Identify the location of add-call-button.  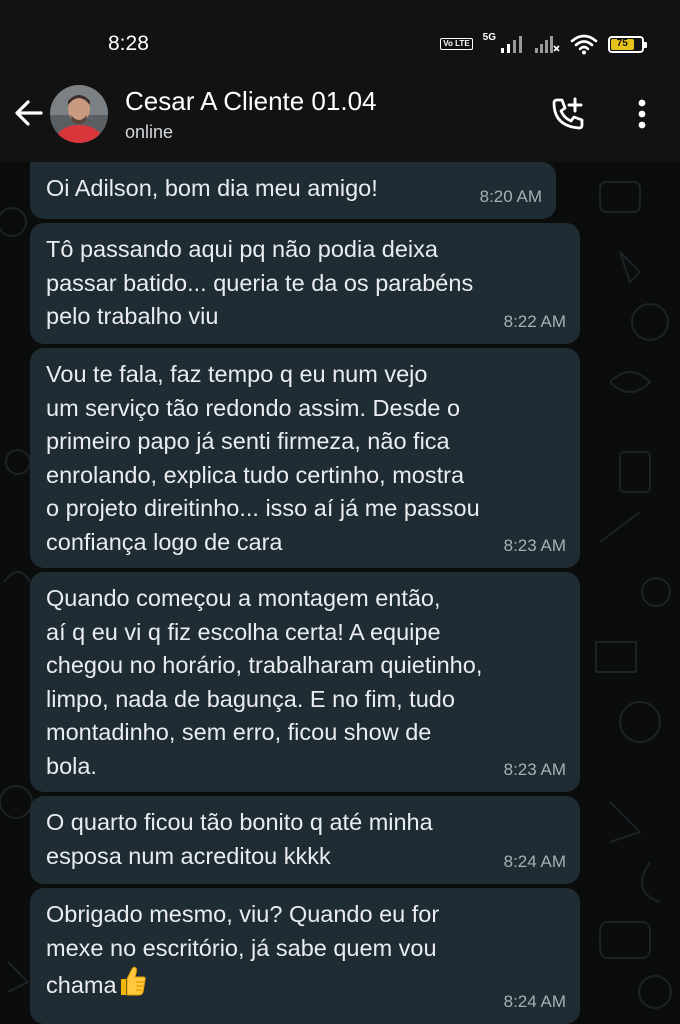
(568, 114).